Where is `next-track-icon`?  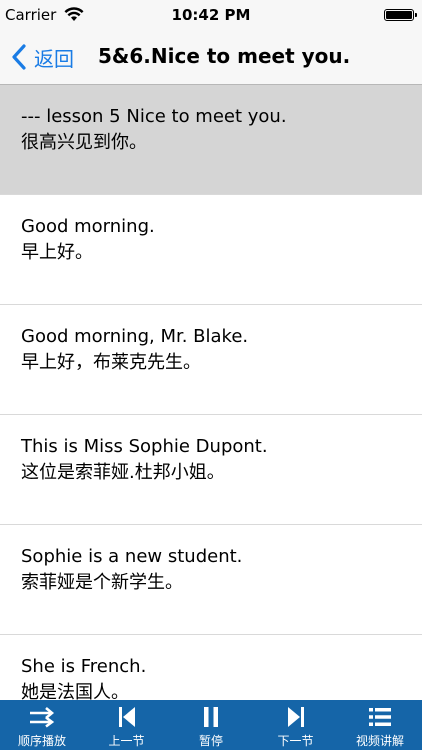
next-track-icon is located at coordinates (296, 717).